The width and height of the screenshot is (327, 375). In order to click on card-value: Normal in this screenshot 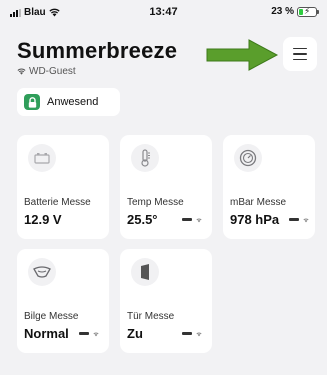, I will do `click(46, 333)`.